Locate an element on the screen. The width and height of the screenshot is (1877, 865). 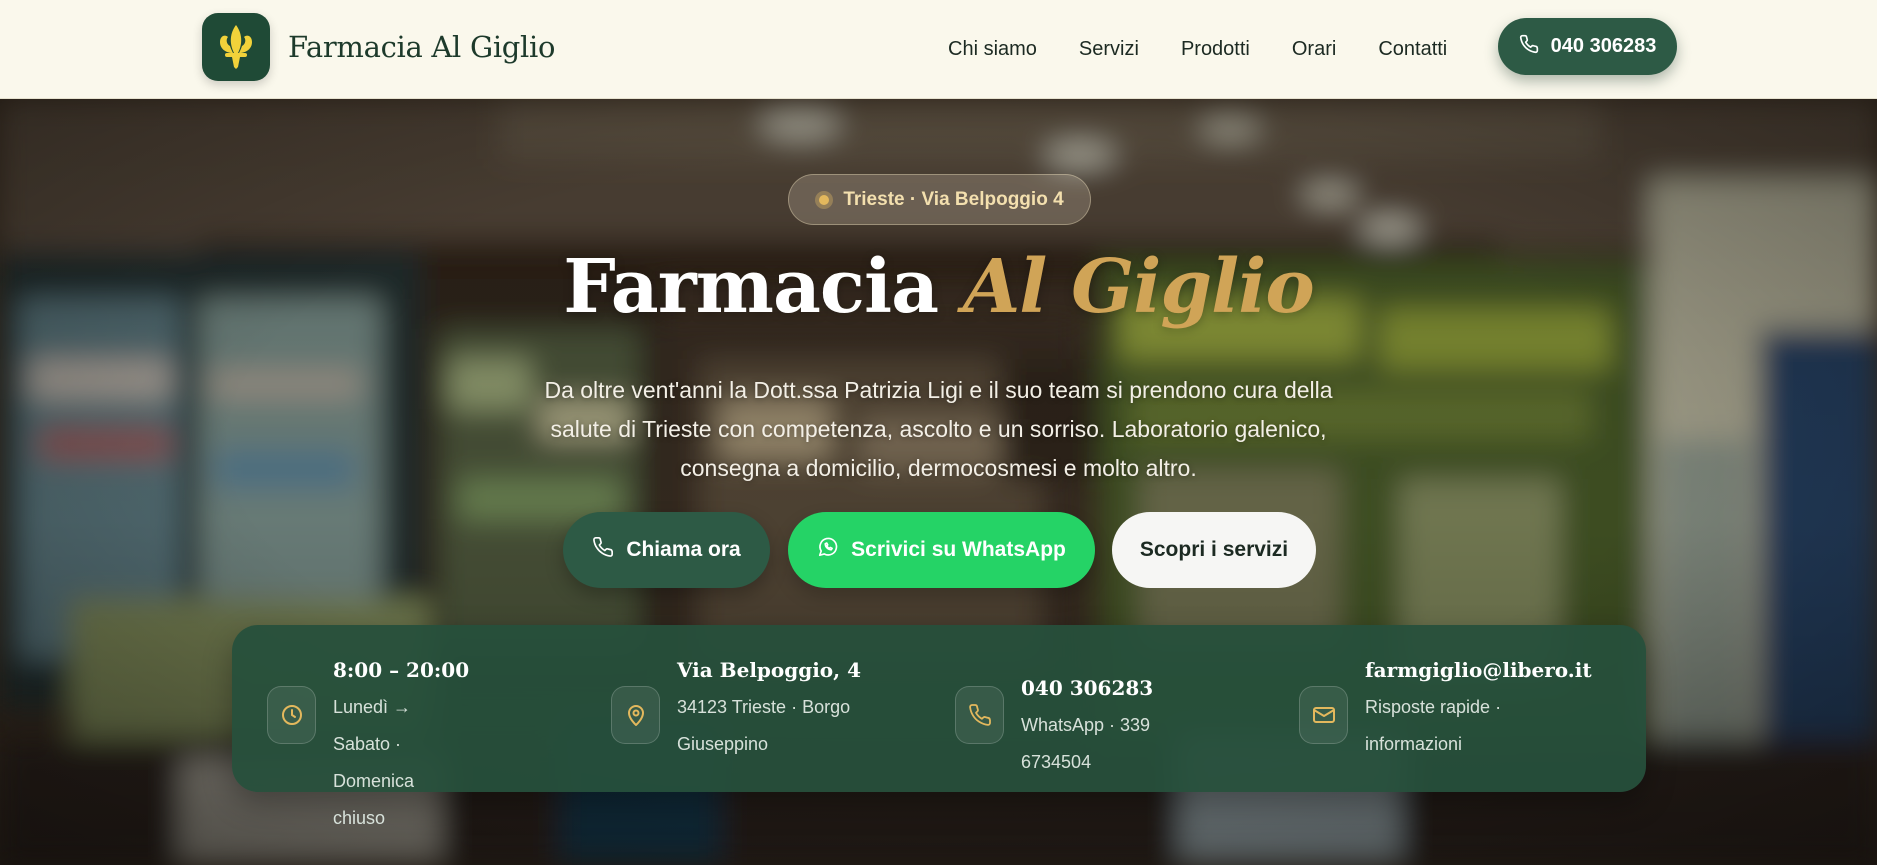
info-phone-title: 040 306283 is located at coordinates (1087, 688).